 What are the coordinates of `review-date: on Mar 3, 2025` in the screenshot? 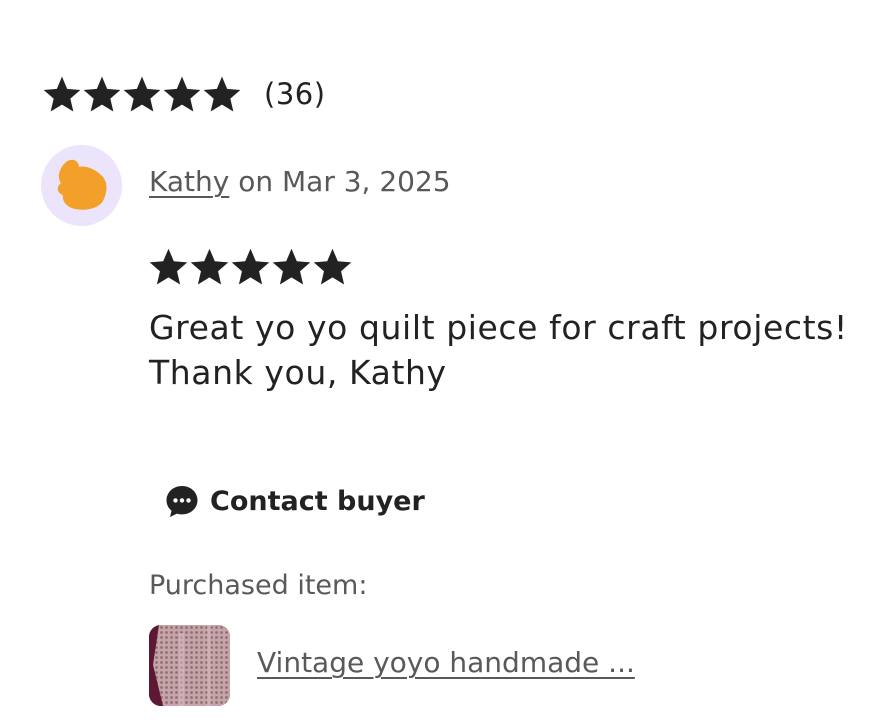 It's located at (340, 181).